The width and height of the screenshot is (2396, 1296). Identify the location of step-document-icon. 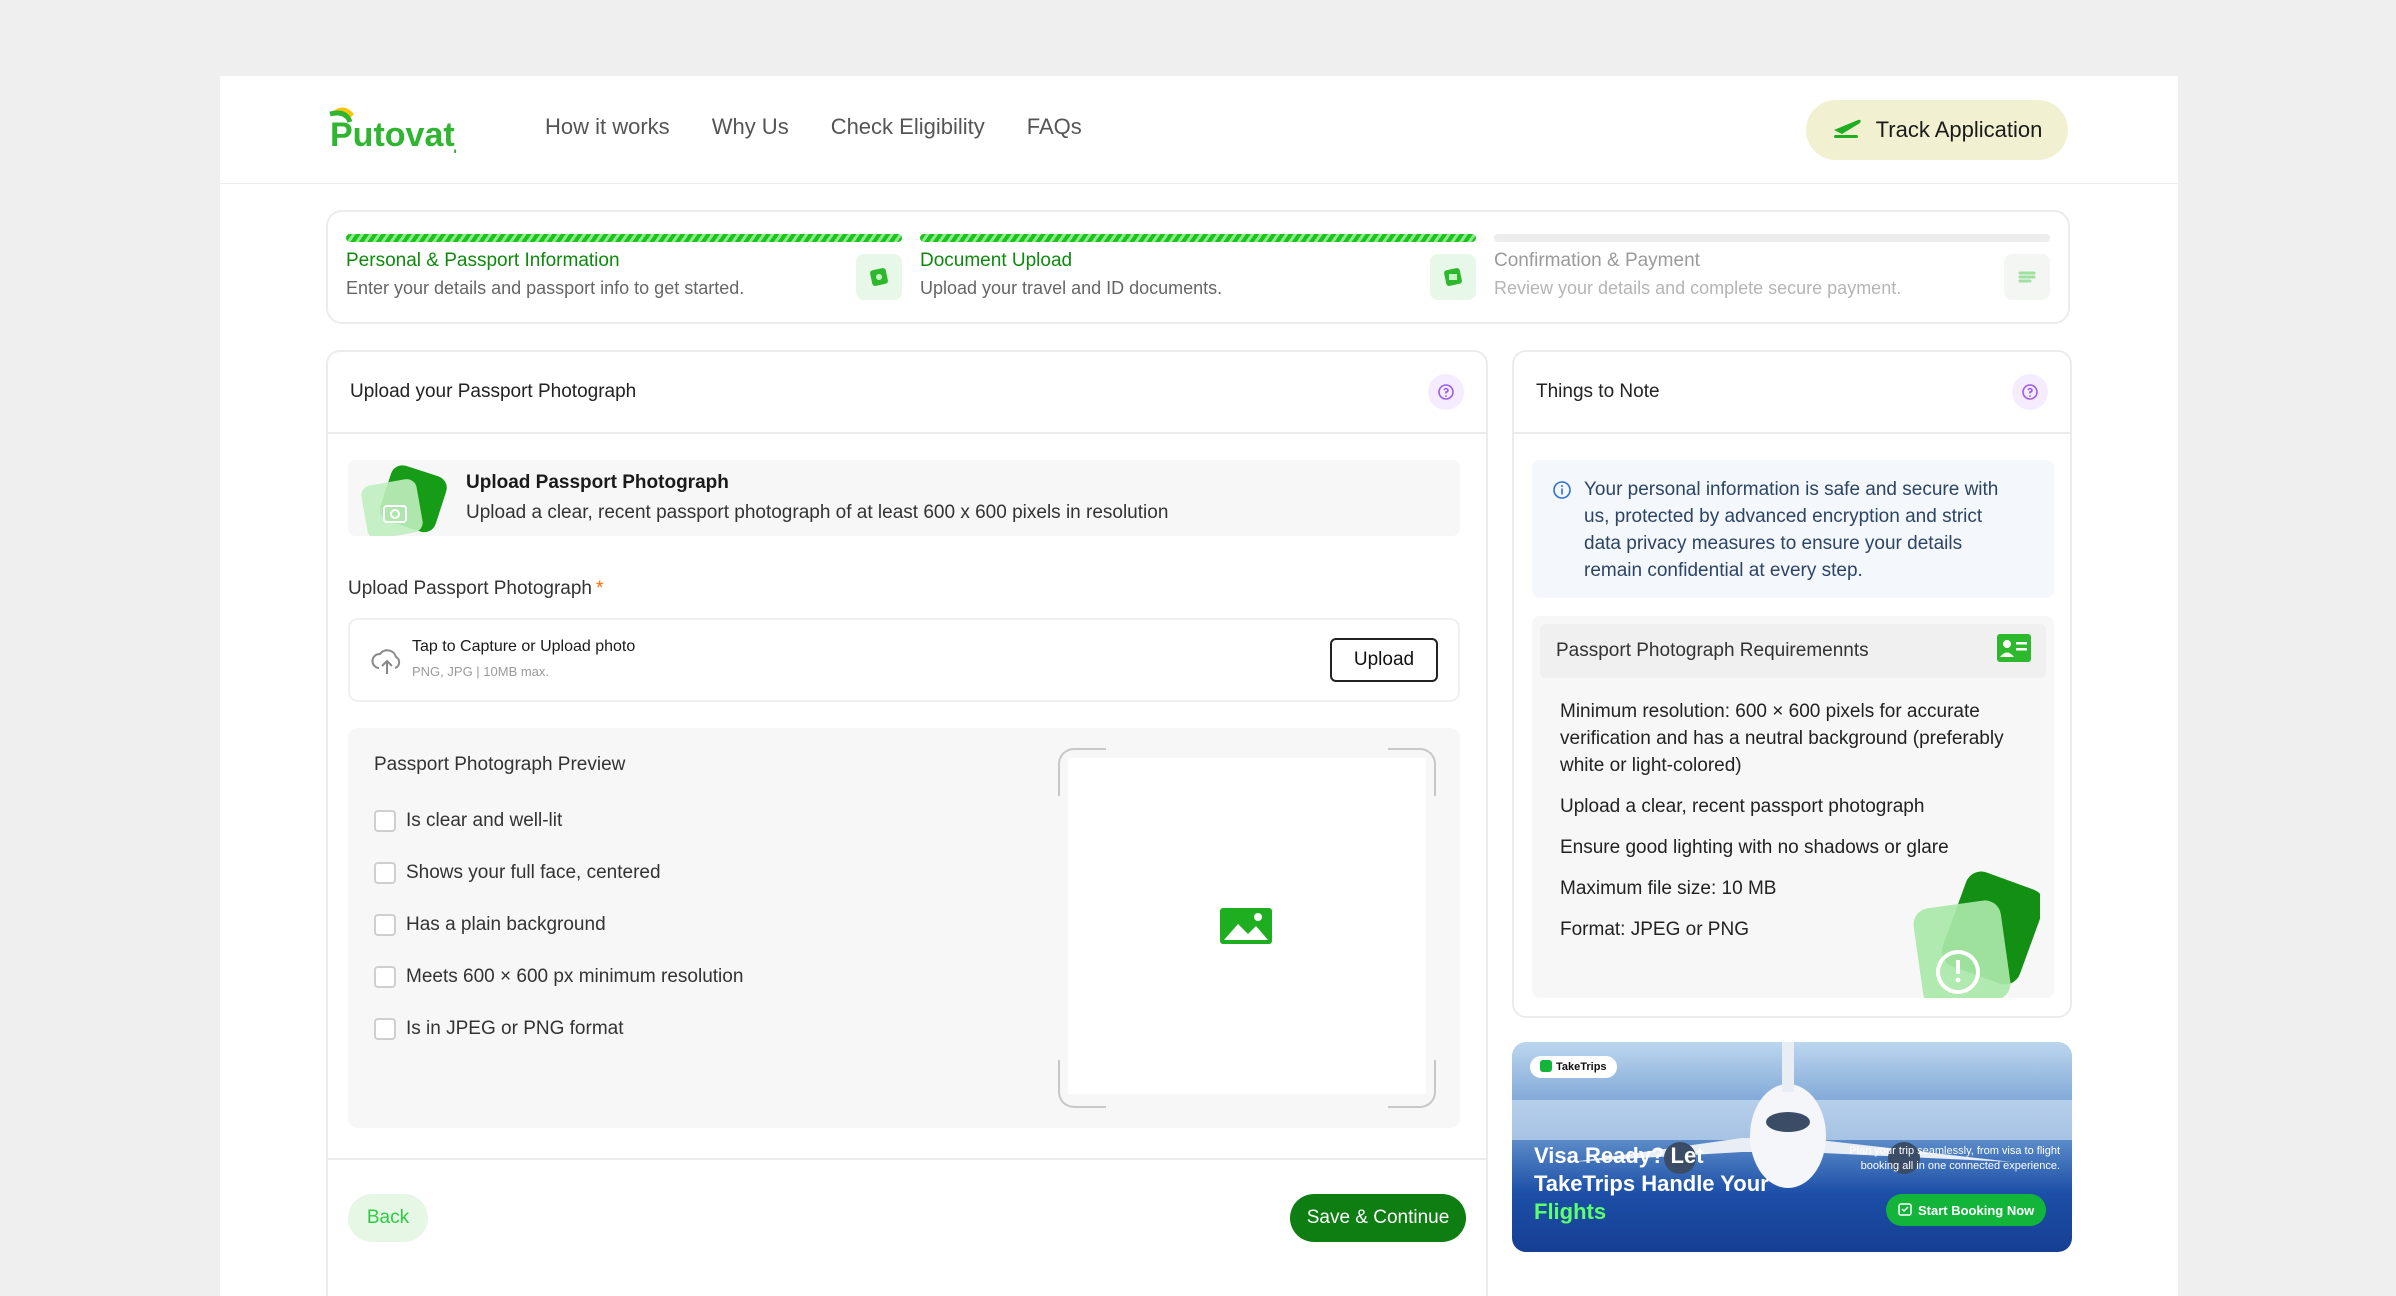
(1453, 277).